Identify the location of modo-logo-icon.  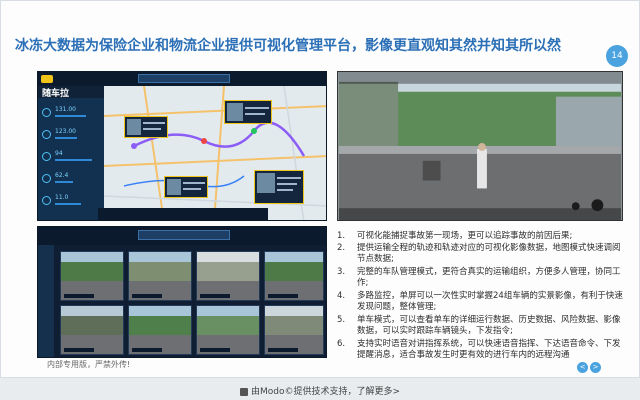
(243, 391).